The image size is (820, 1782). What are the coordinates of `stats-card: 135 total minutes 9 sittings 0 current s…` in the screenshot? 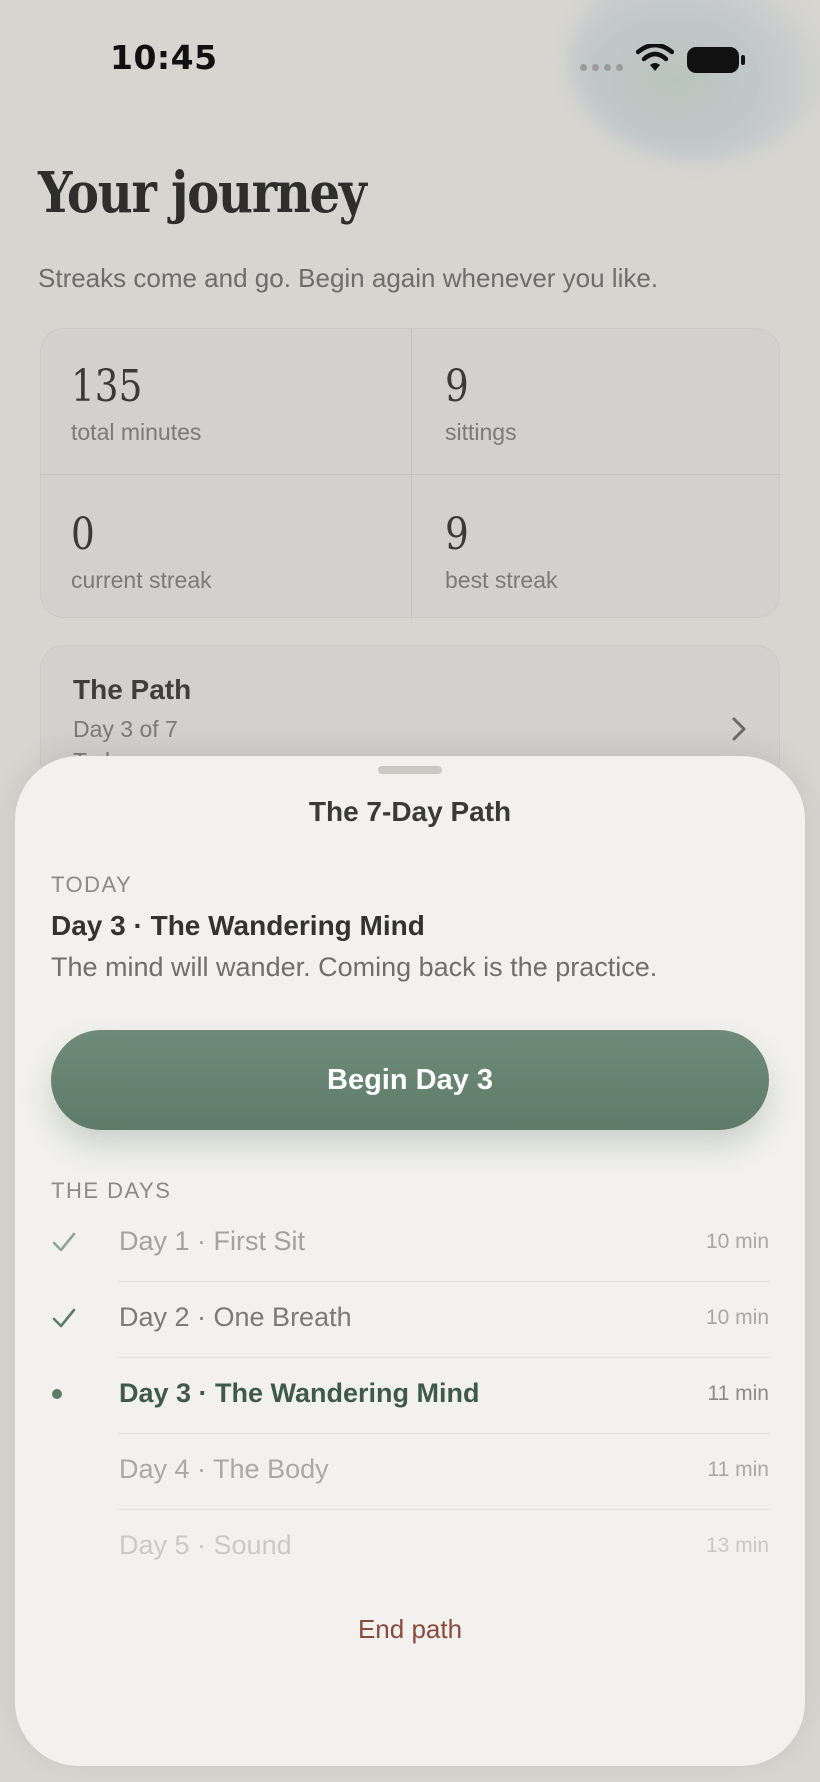 It's located at (410, 473).